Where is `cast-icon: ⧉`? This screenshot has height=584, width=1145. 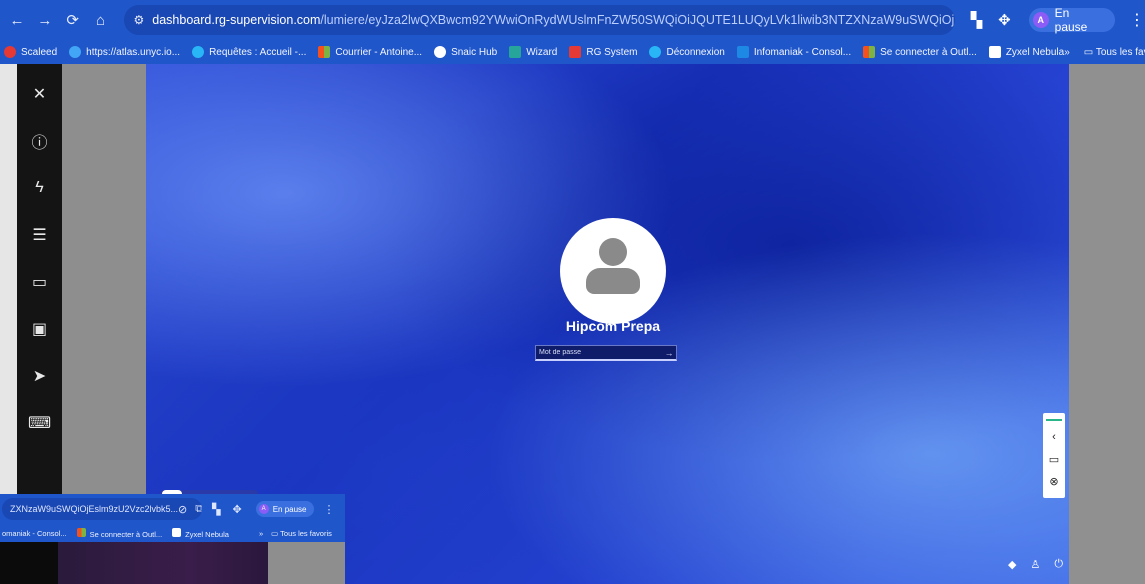 cast-icon: ⧉ is located at coordinates (198, 509).